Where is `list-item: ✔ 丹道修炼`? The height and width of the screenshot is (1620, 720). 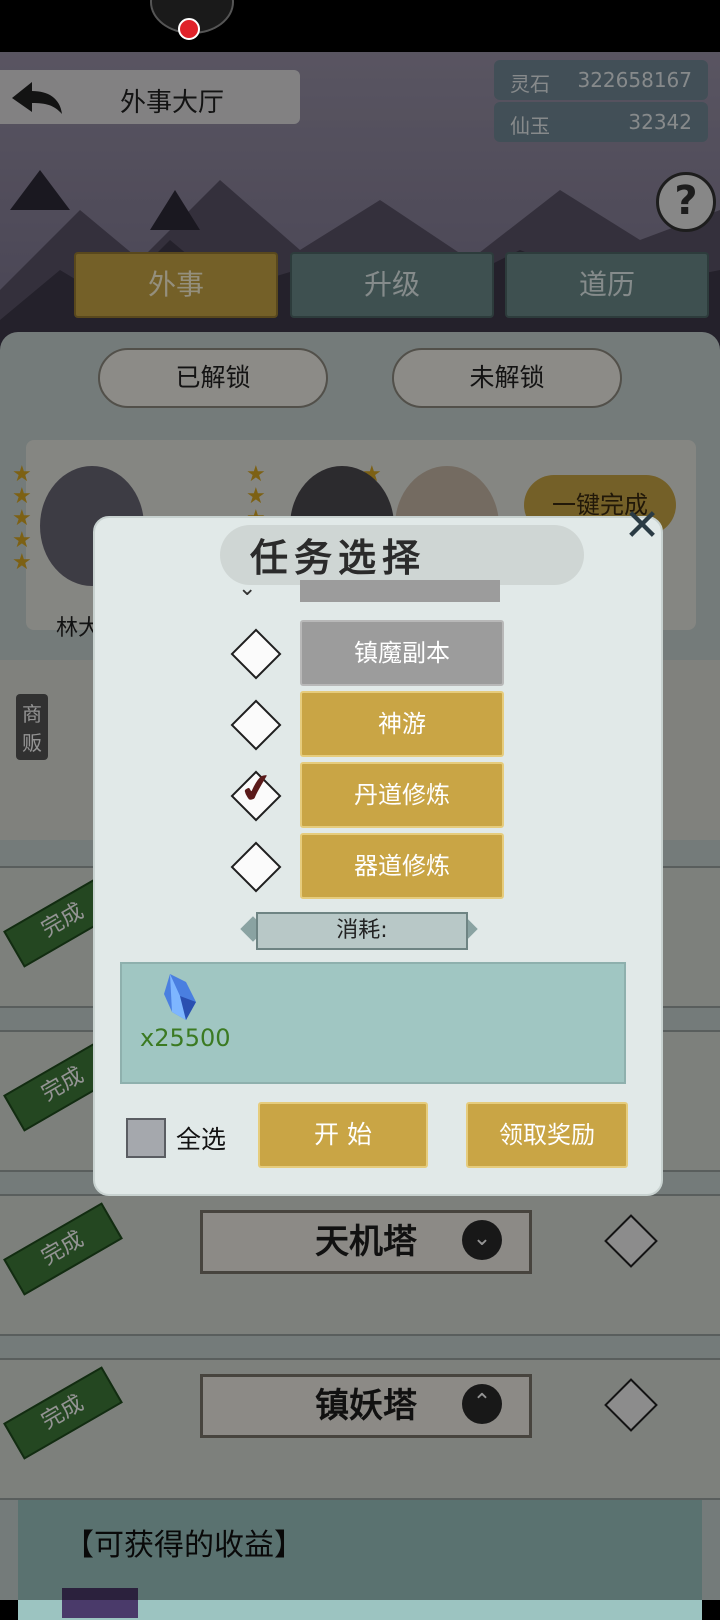 list-item: ✔ 丹道修炼 is located at coordinates (323, 795).